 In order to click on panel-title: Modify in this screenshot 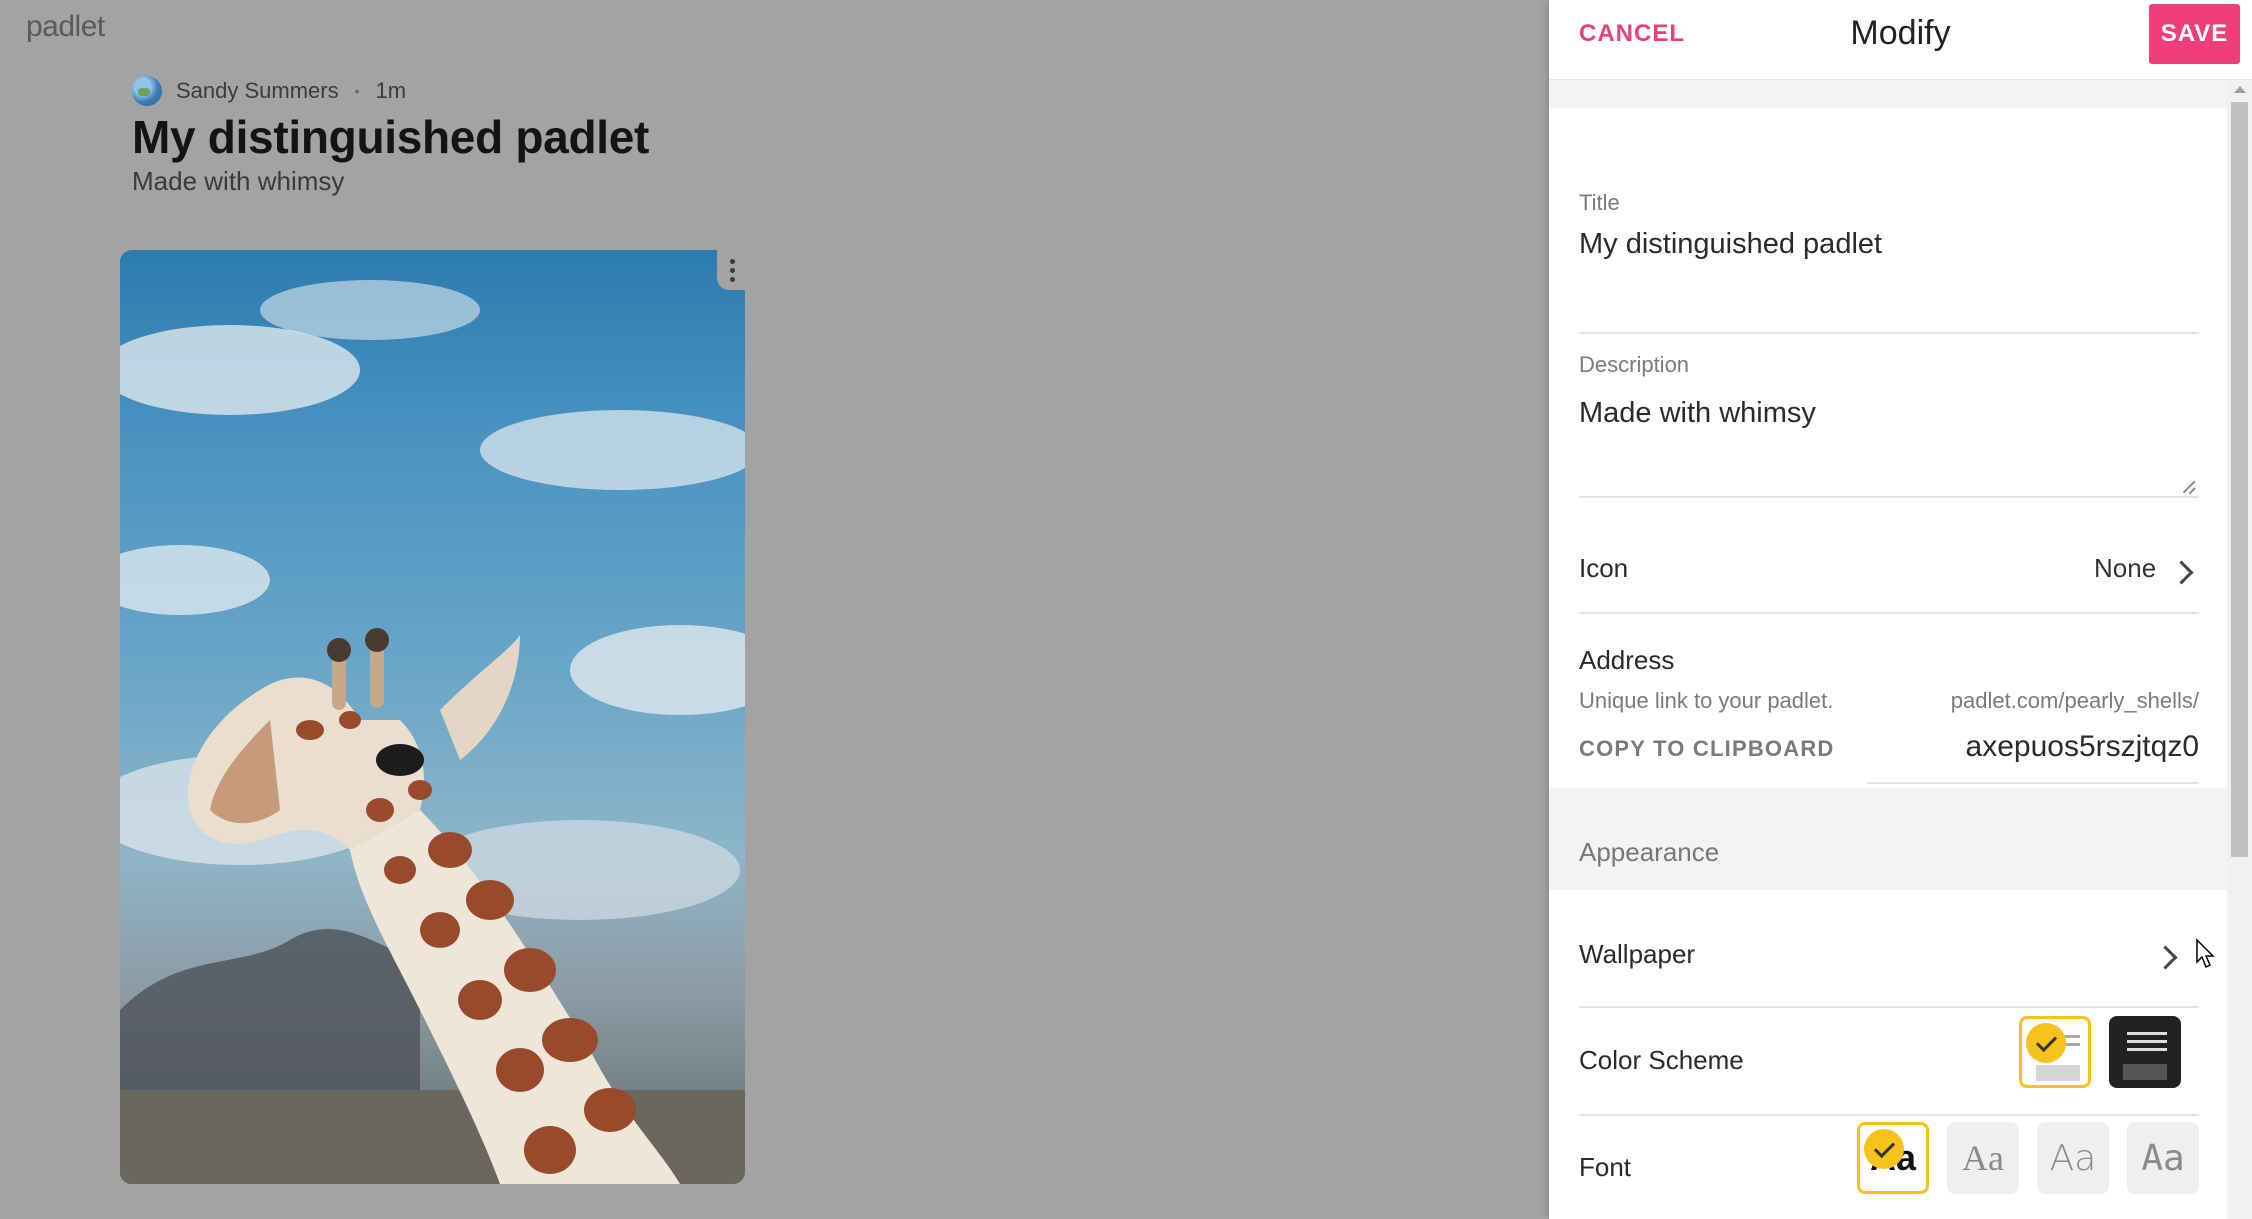, I will do `click(1900, 33)`.